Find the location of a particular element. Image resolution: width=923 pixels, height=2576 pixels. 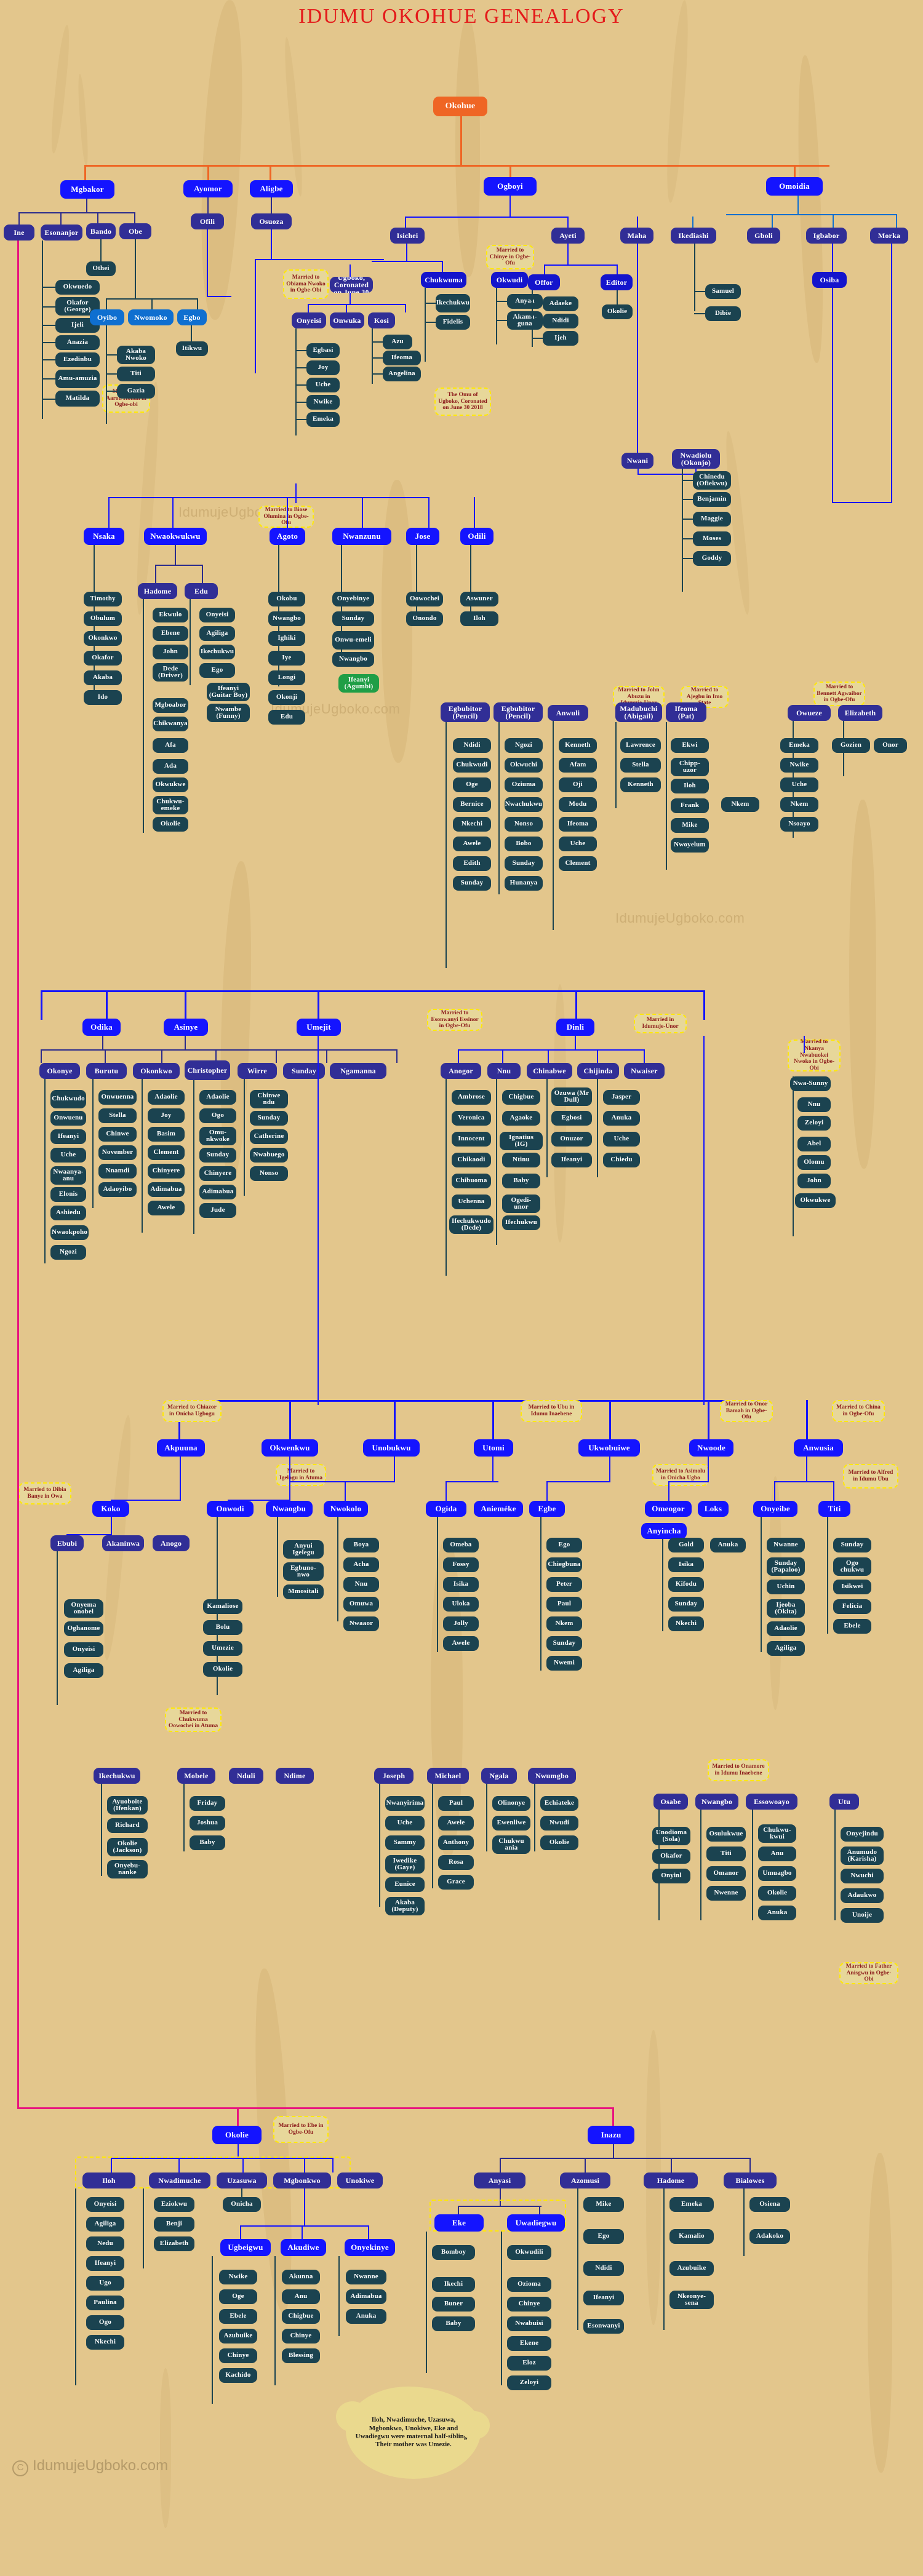

node-nwomoko: Nwomoko is located at coordinates (151, 317).